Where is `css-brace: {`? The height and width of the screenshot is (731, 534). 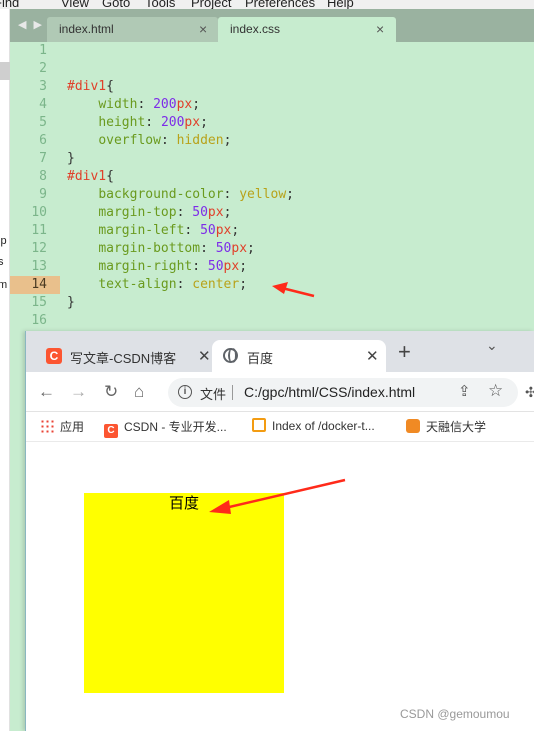 css-brace: { is located at coordinates (110, 86).